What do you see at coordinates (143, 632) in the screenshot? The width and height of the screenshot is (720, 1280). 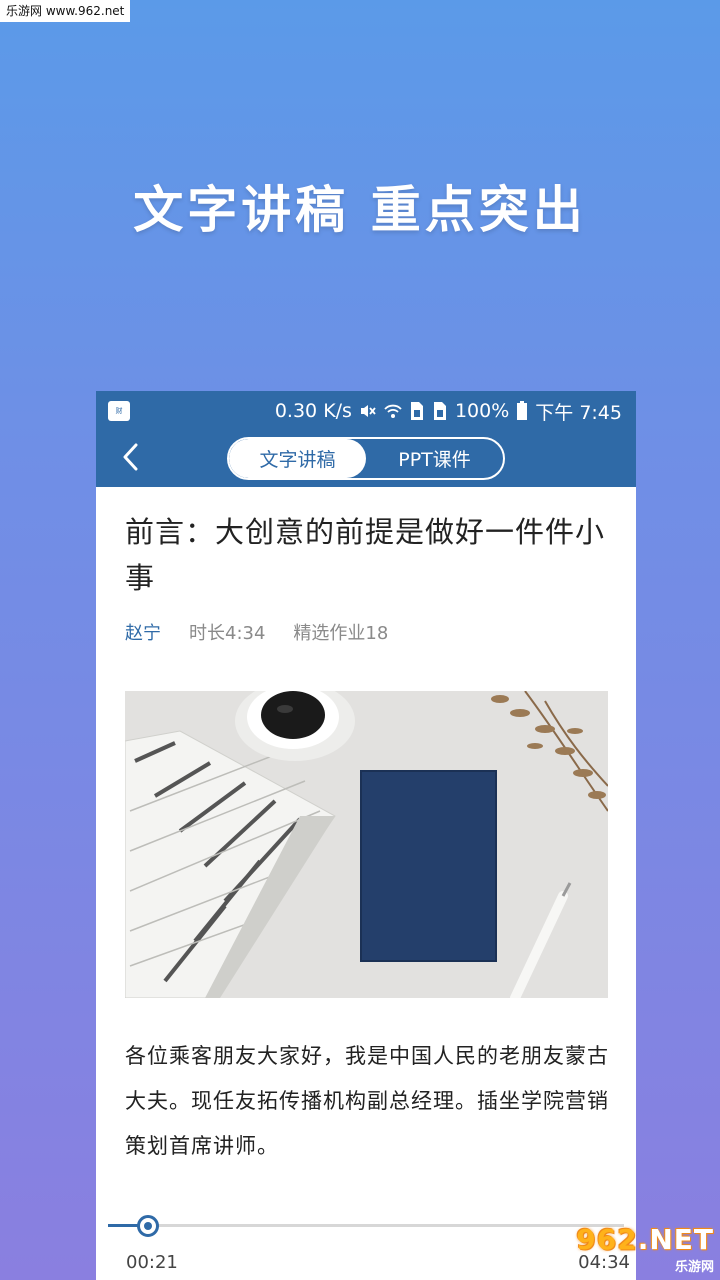 I see `author-link: 赵宁` at bounding box center [143, 632].